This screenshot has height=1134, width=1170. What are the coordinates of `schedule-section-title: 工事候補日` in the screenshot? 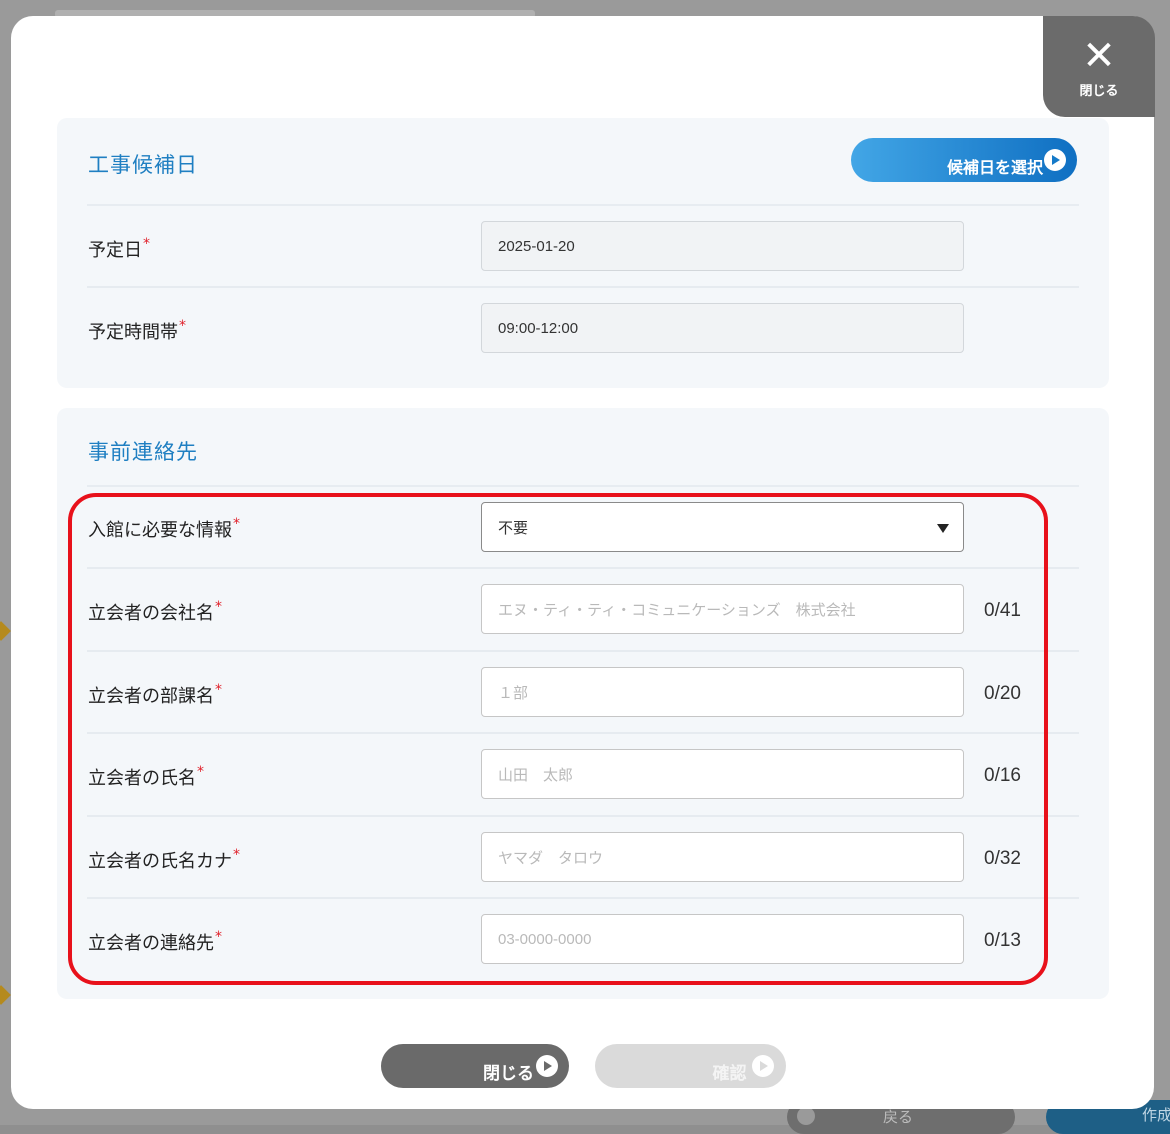 It's located at (143, 165).